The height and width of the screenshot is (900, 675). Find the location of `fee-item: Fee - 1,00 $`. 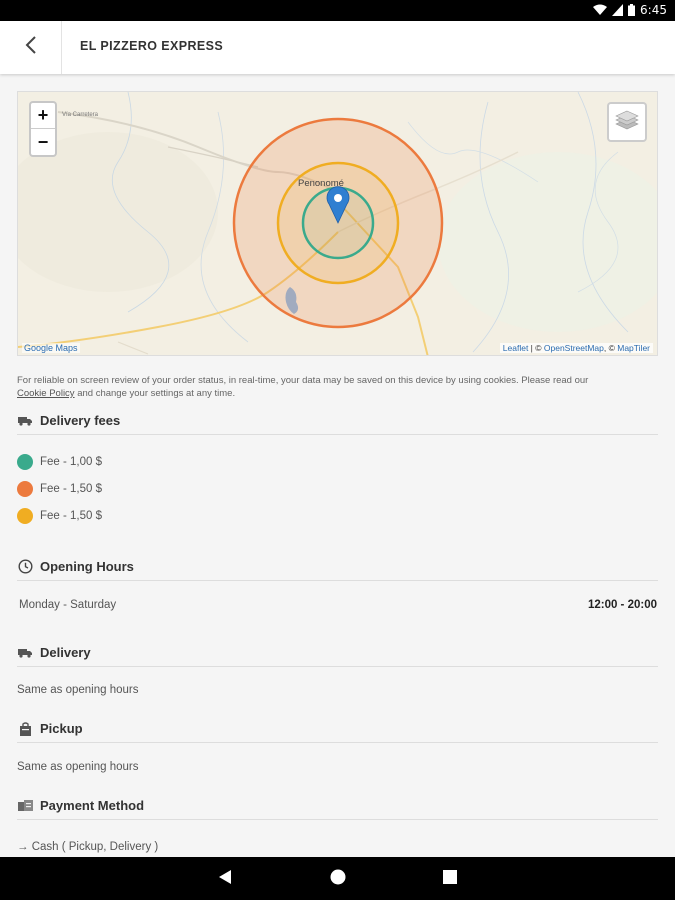

fee-item: Fee - 1,00 $ is located at coordinates (59, 462).